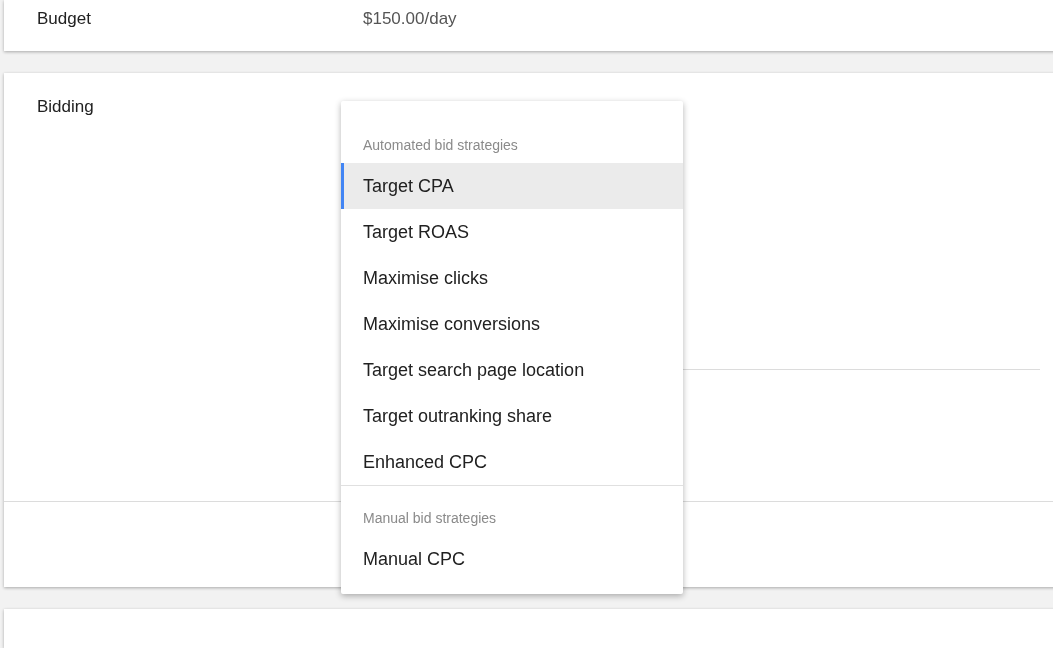 The height and width of the screenshot is (648, 1053). I want to click on menu-item: Manual CPC, so click(512, 559).